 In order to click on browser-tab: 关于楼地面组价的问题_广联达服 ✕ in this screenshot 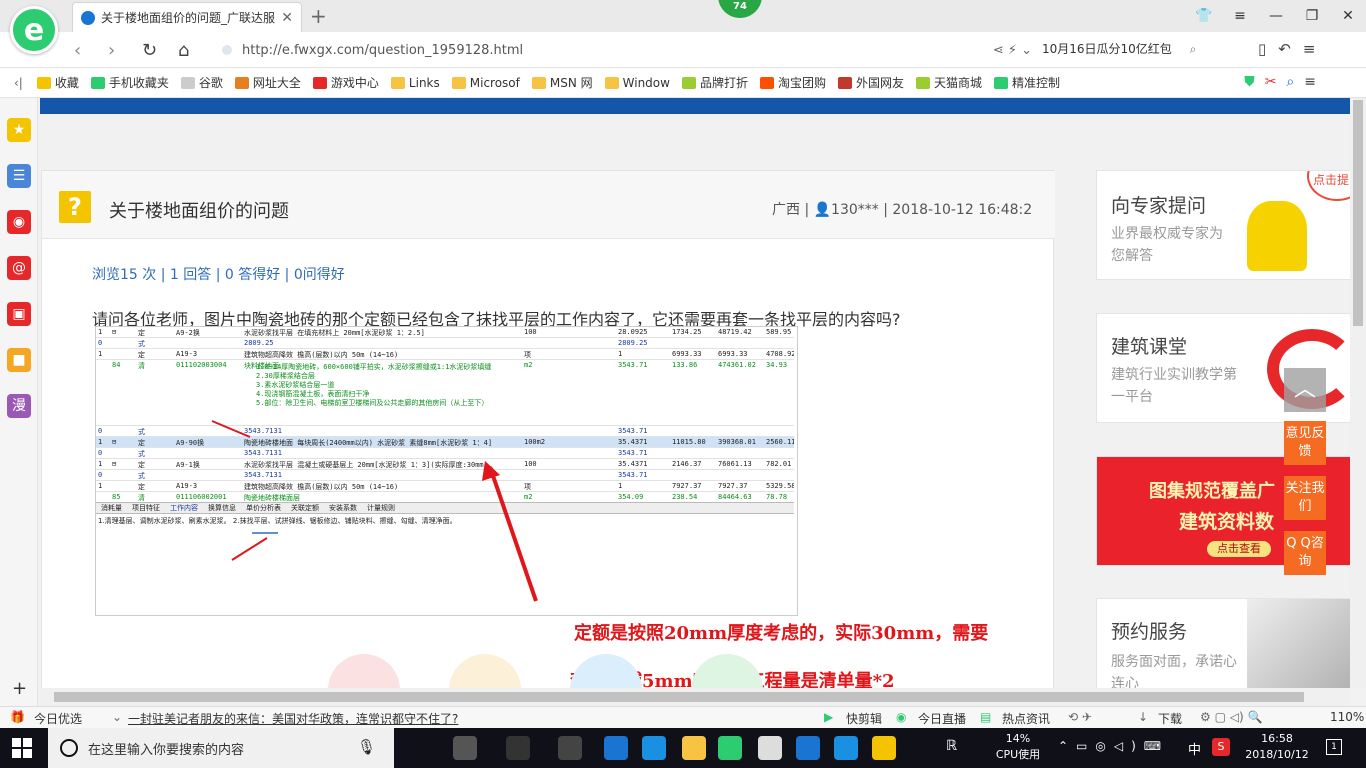, I will do `click(187, 17)`.